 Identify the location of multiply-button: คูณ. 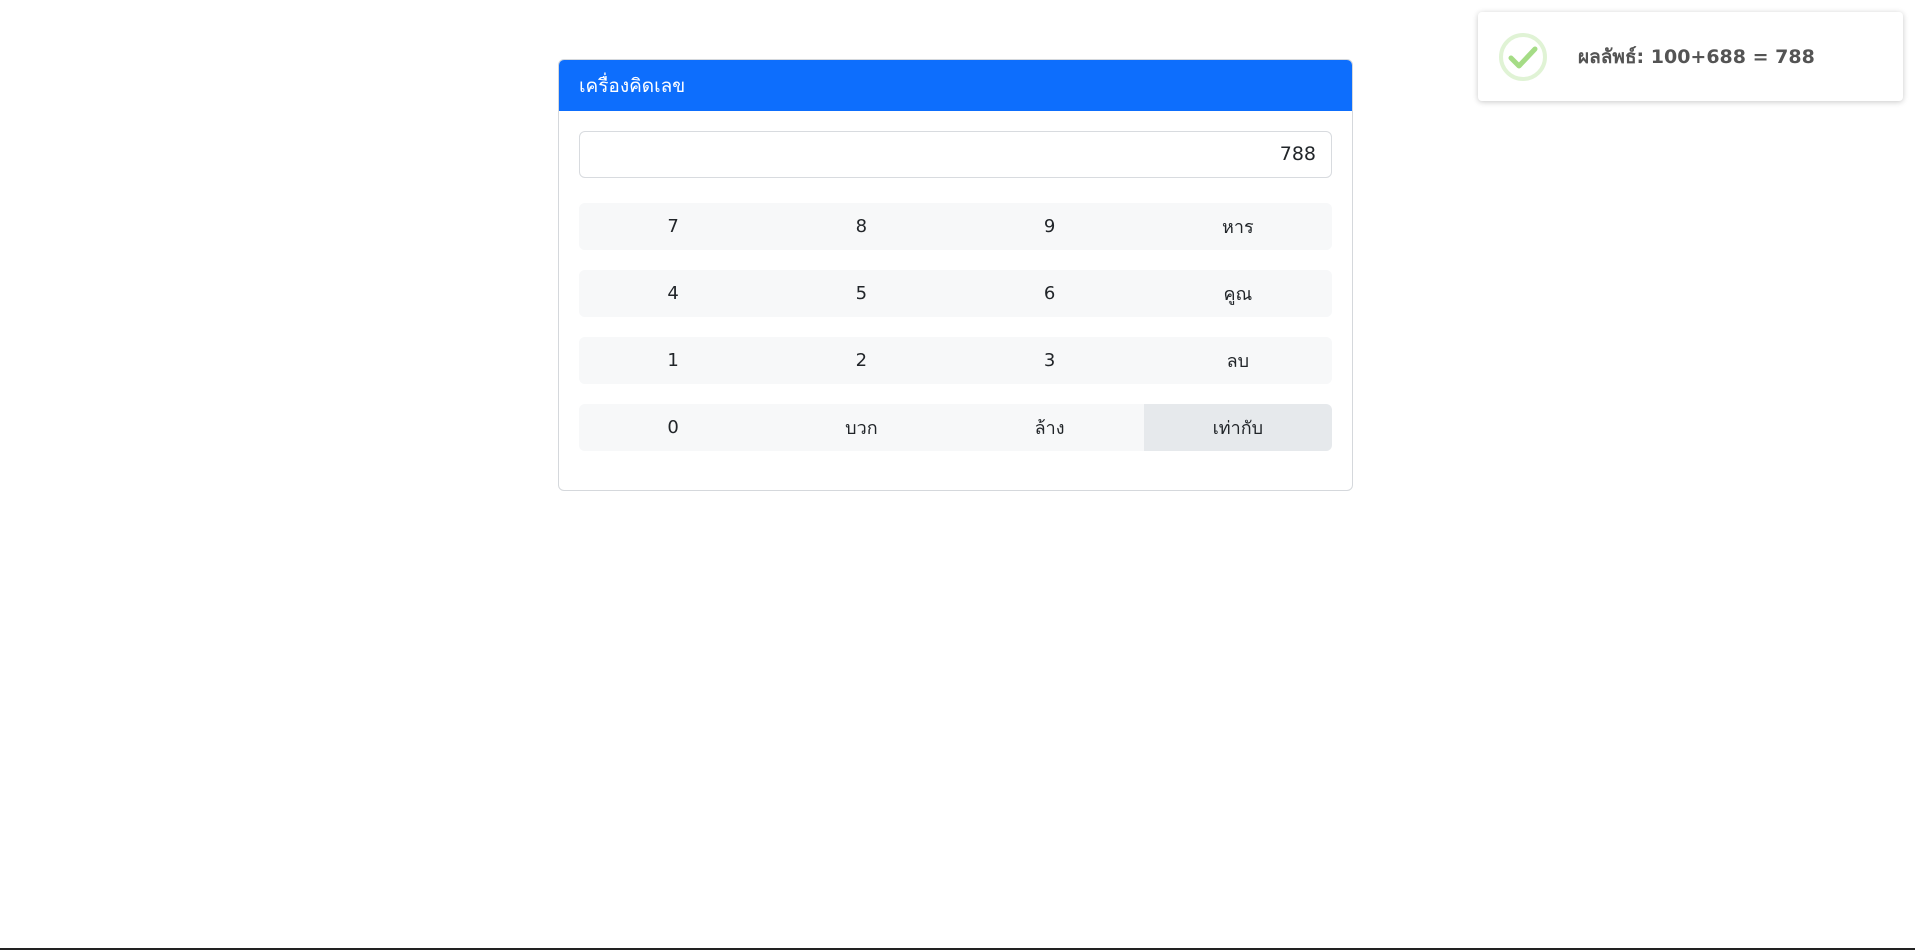
(1237, 293).